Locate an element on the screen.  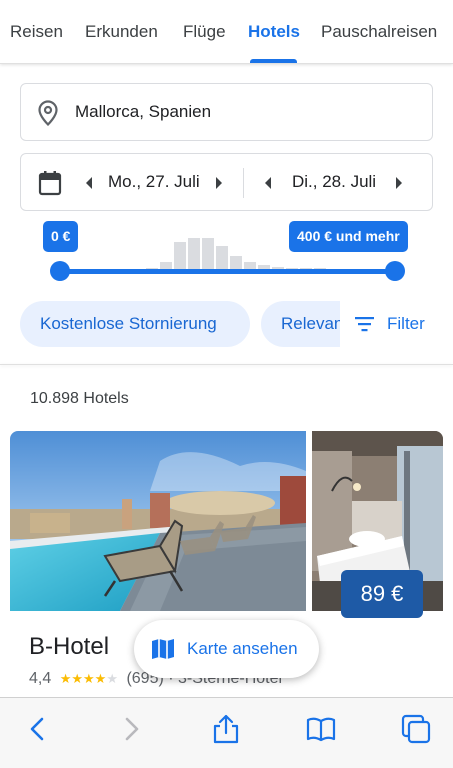
tab-fluege: Flüge is located at coordinates (204, 32).